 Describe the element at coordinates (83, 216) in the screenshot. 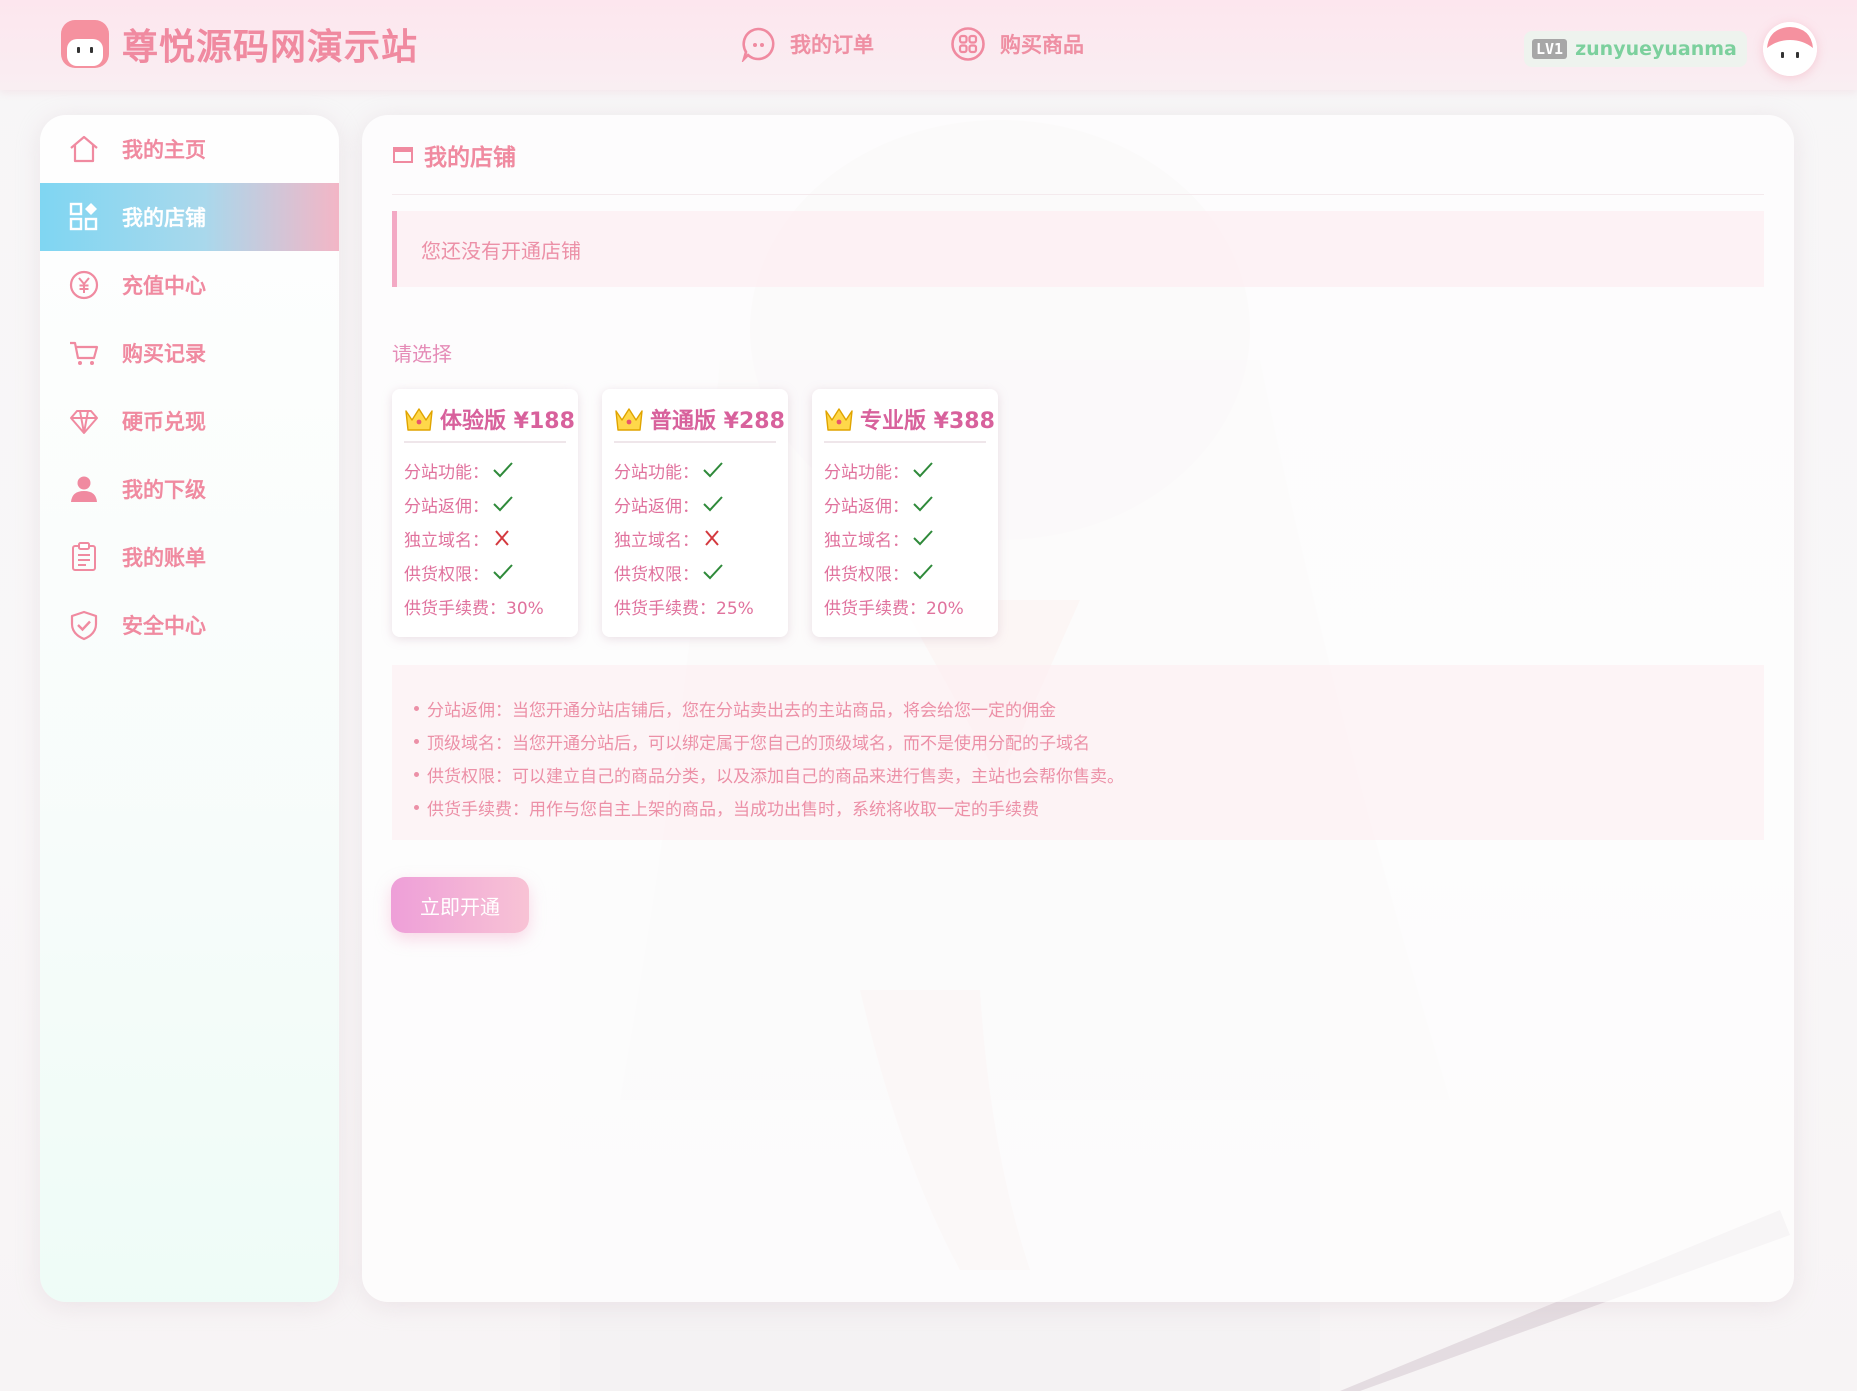

I see `shop-grid-icon` at that location.